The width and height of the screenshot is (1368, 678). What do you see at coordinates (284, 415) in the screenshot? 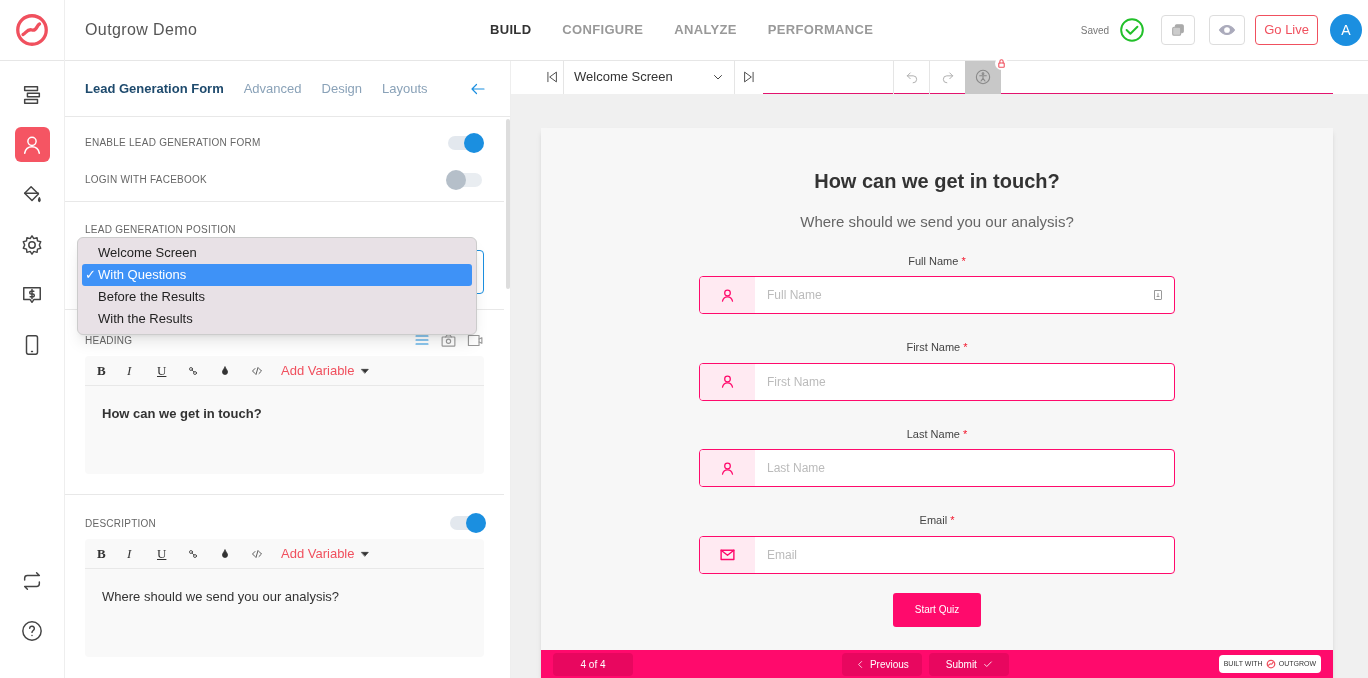
I see `text-editor: B I U Add Variable How can we get in touch?` at bounding box center [284, 415].